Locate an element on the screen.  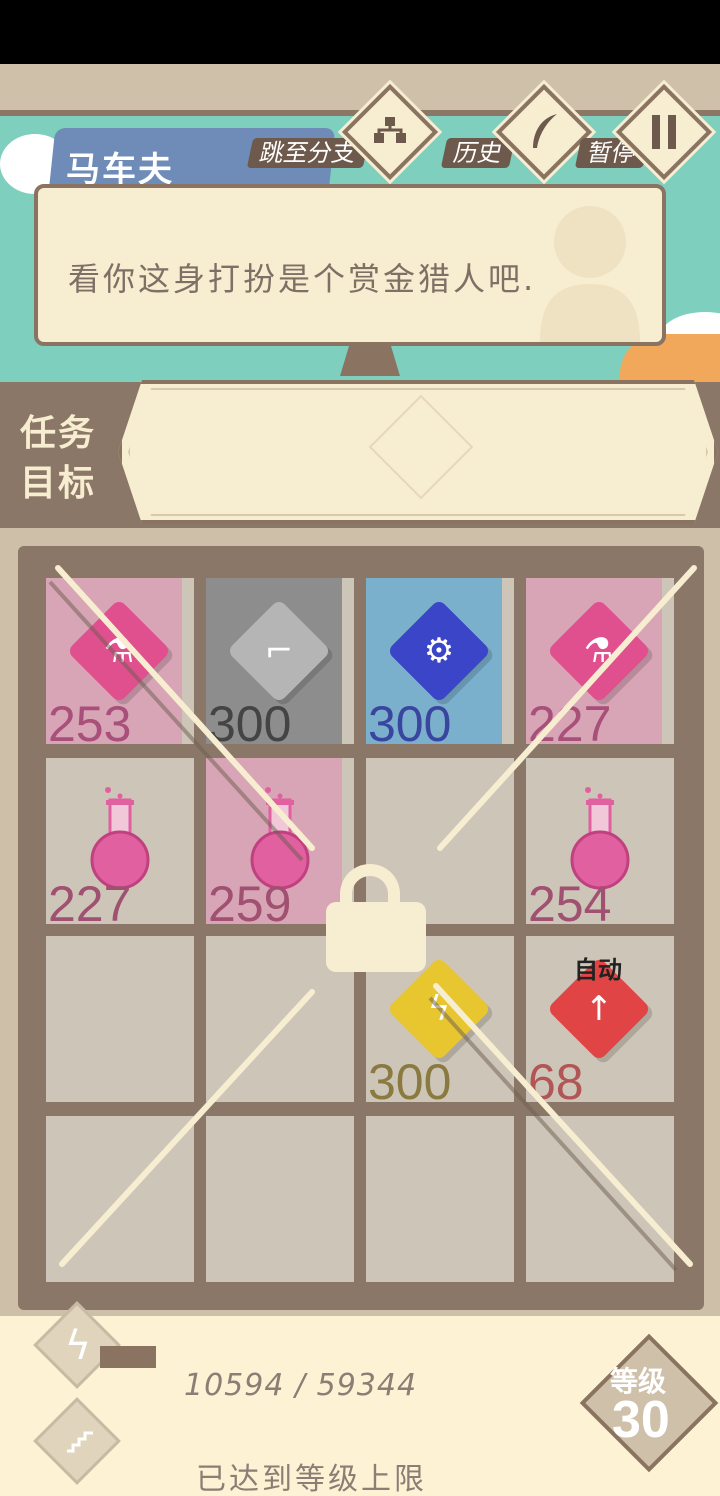
xp-bar is located at coordinates (128, 1357).